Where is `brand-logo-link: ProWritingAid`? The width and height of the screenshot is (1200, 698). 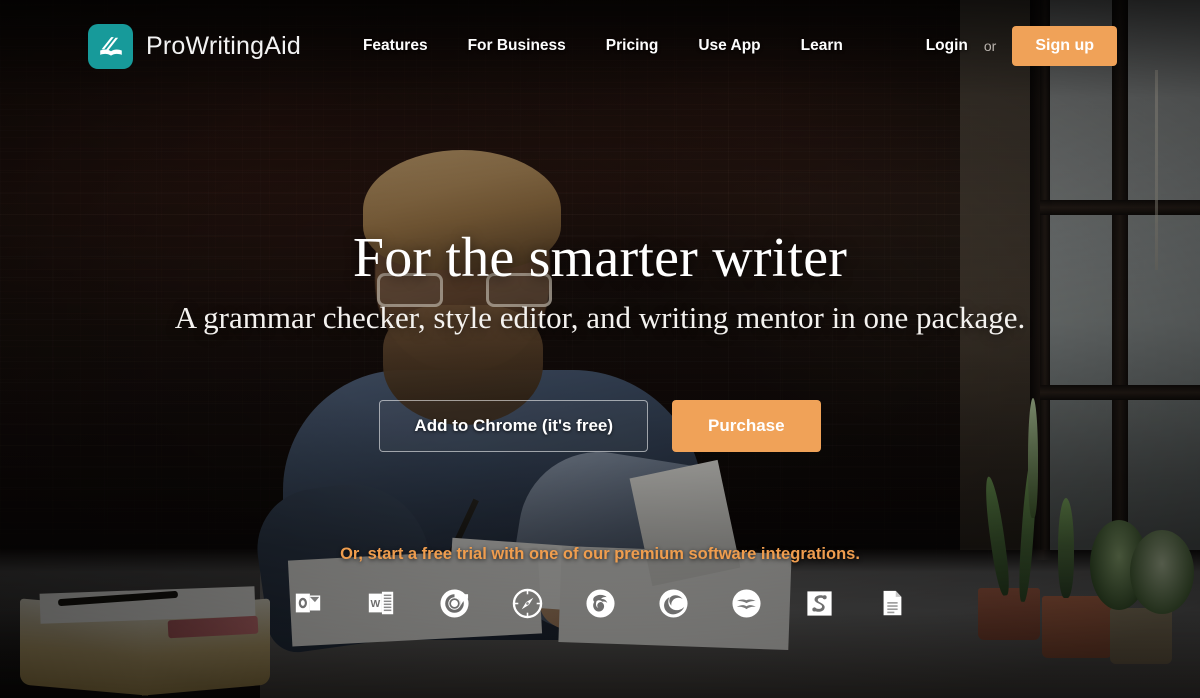 brand-logo-link: ProWritingAid is located at coordinates (194, 46).